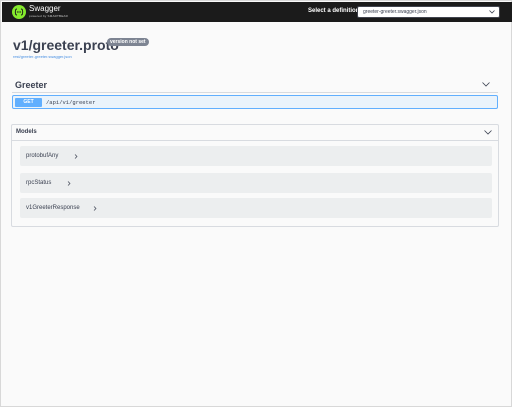 The width and height of the screenshot is (512, 407). I want to click on brand-tagline: powered by SMARTBEAR, so click(48, 16).